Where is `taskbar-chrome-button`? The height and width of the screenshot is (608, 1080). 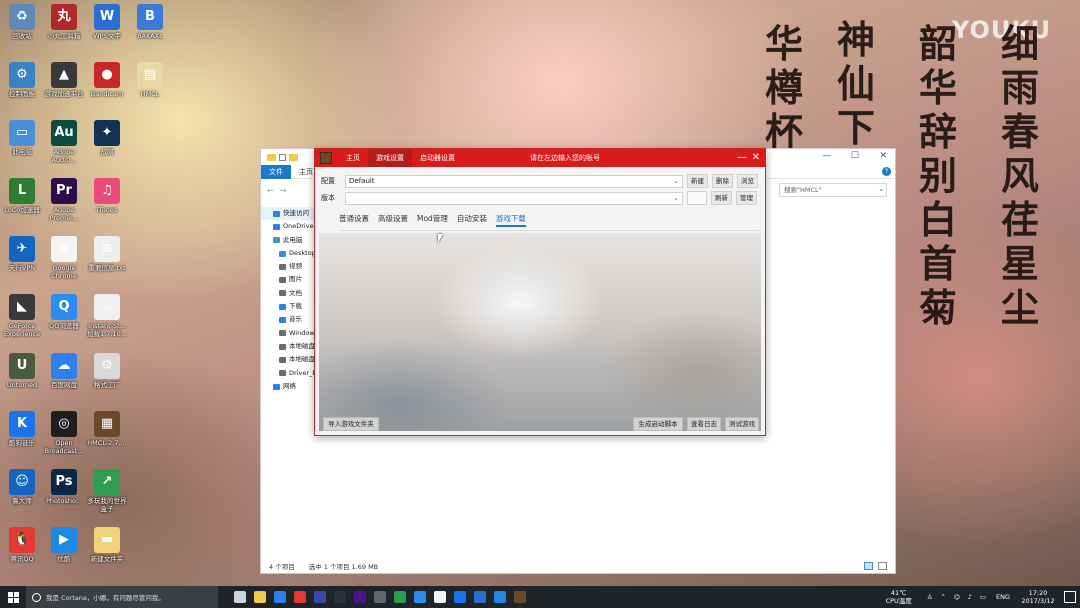 taskbar-chrome-button is located at coordinates (440, 597).